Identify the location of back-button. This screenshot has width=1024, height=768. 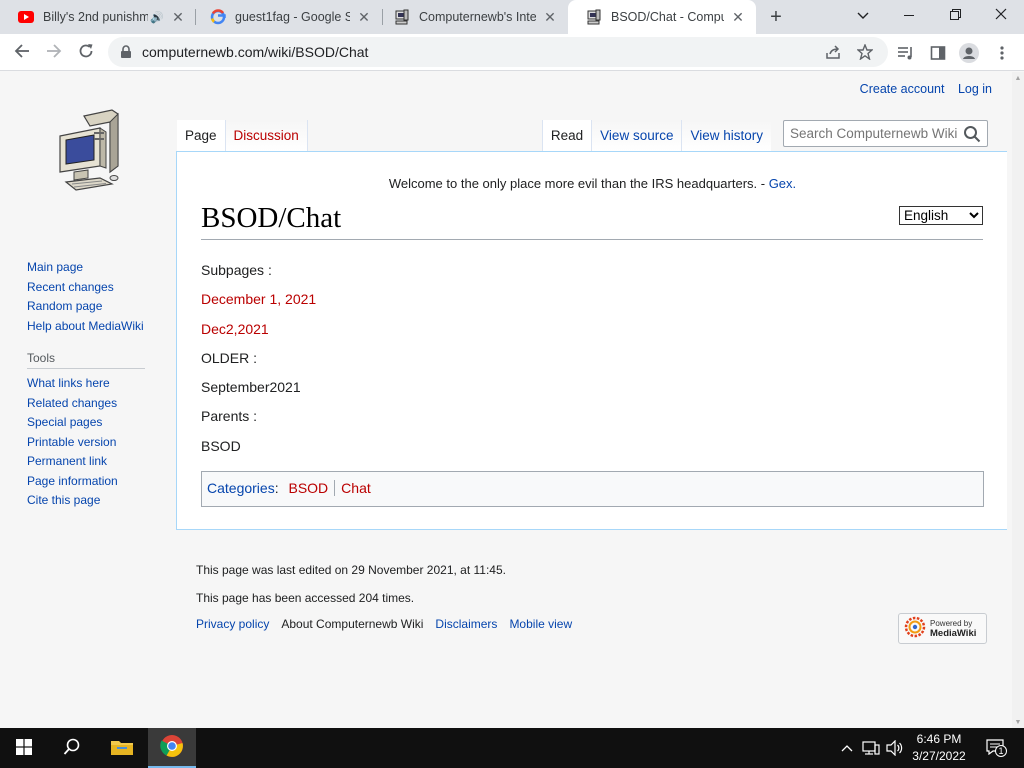
(22, 53).